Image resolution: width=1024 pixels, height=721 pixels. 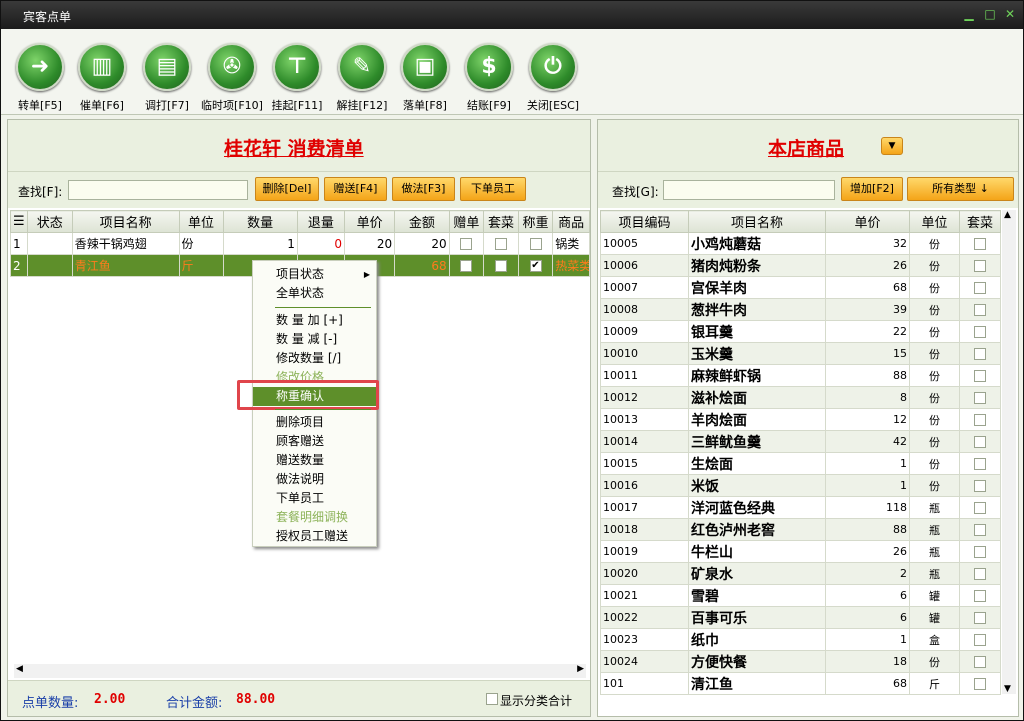 What do you see at coordinates (314, 479) in the screenshot?
I see `menu-item-method-note: 做法说明` at bounding box center [314, 479].